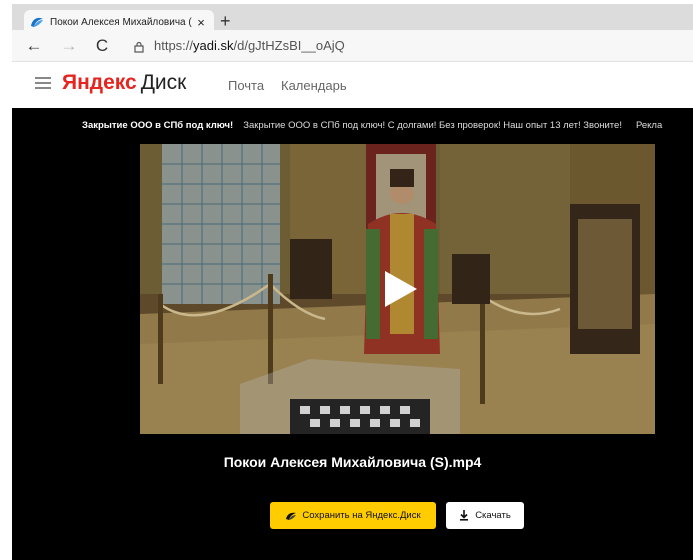 Image resolution: width=693 pixels, height=560 pixels. I want to click on url-scheme: https://, so click(174, 45).